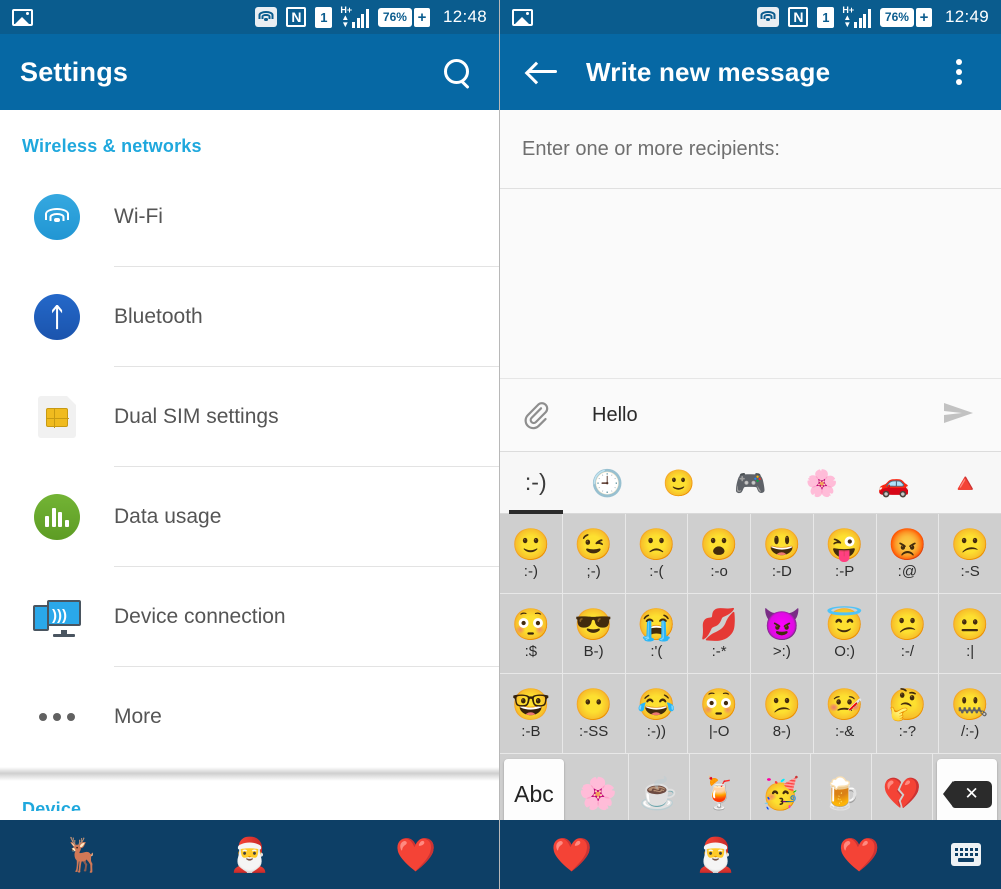  I want to click on settings-row-more: More, so click(249, 717).